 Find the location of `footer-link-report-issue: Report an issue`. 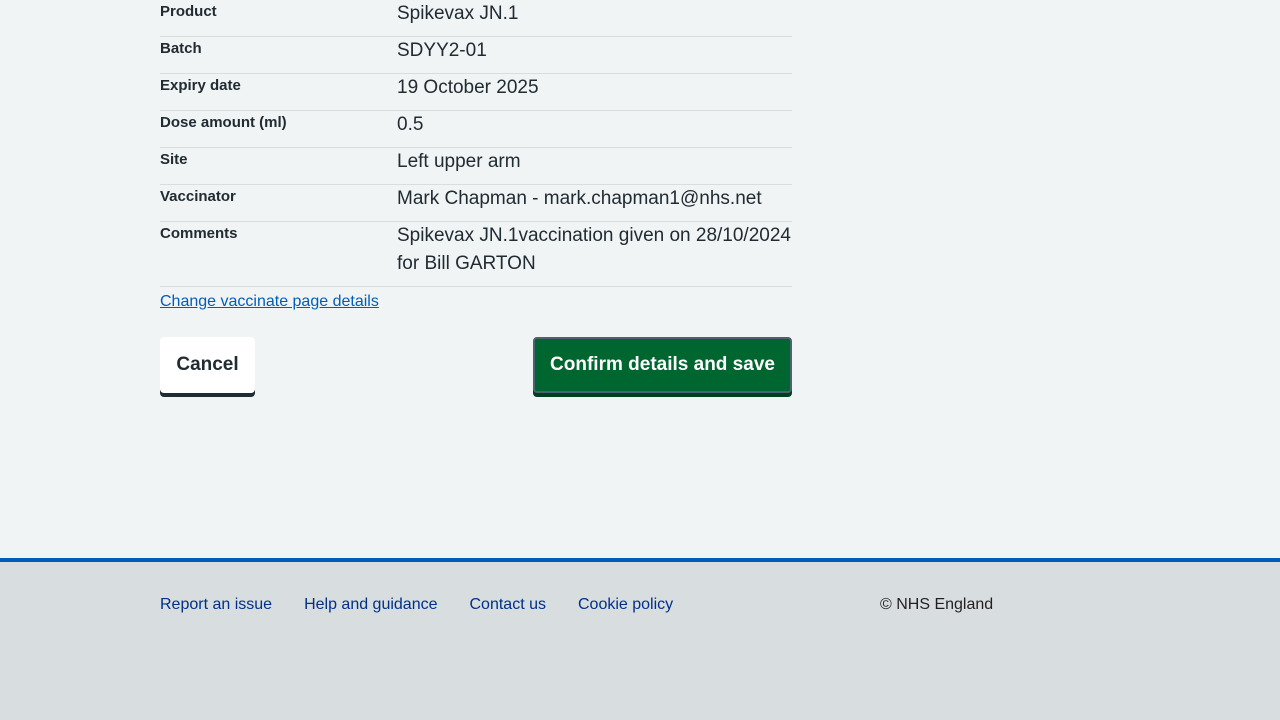

footer-link-report-issue: Report an issue is located at coordinates (216, 605).